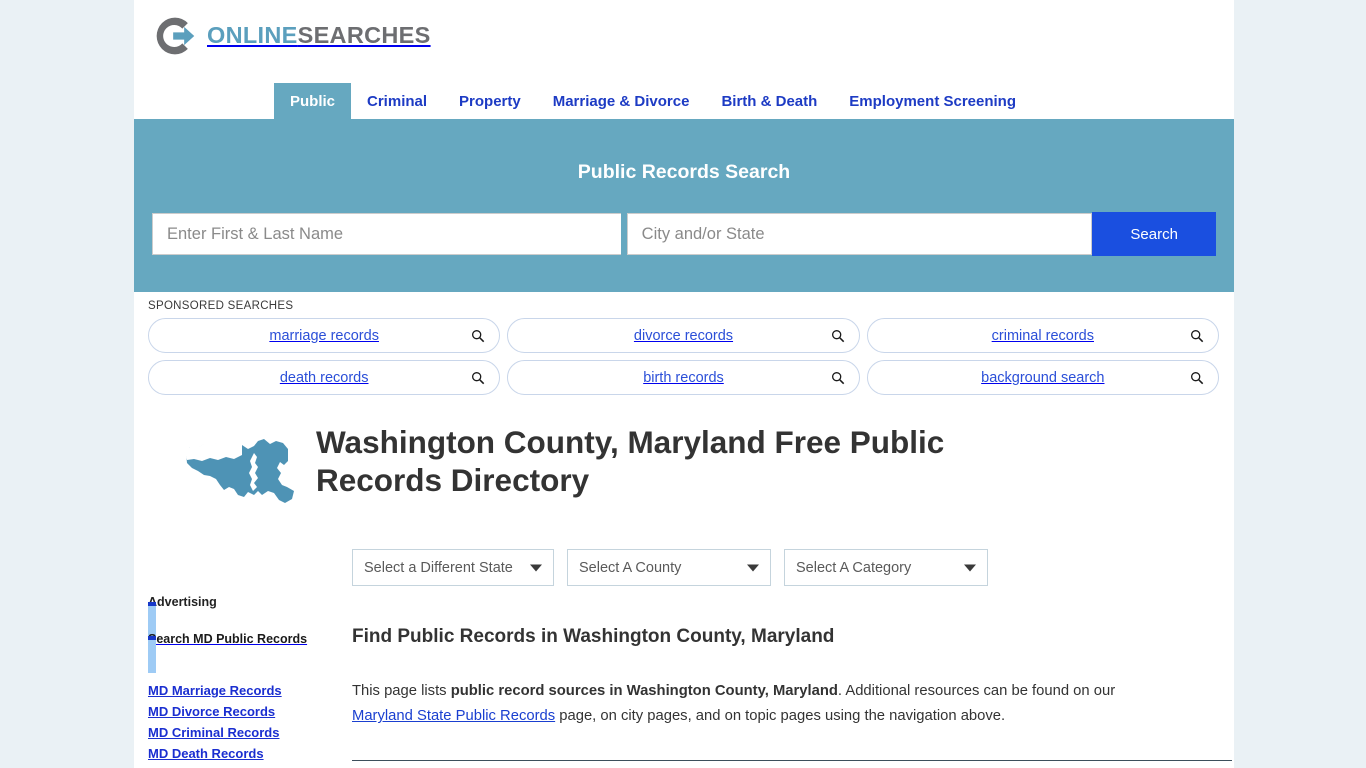 This screenshot has height=768, width=1366. I want to click on sponsored-item-background-search: background search, so click(1042, 377).